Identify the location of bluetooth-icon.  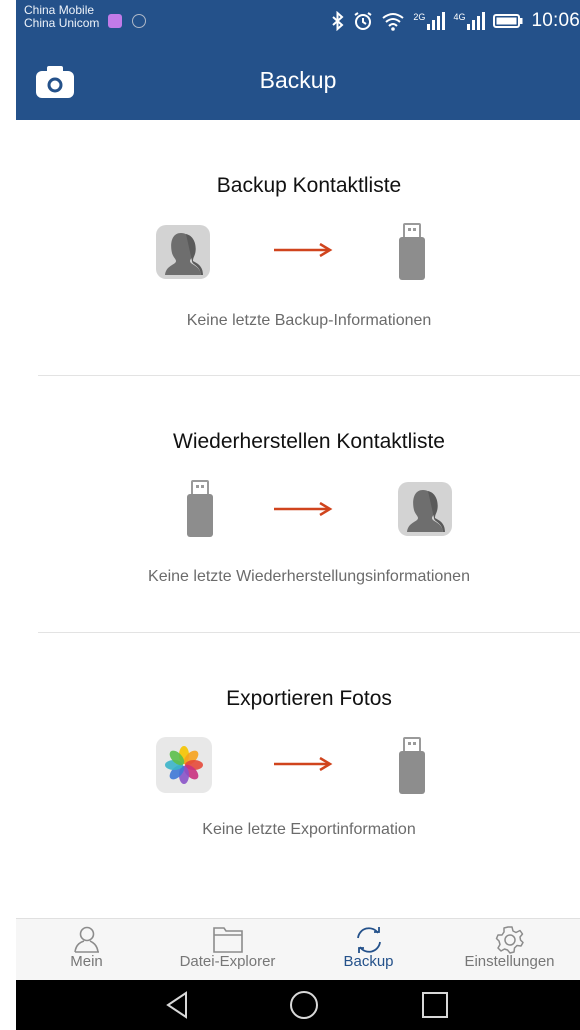
(338, 21).